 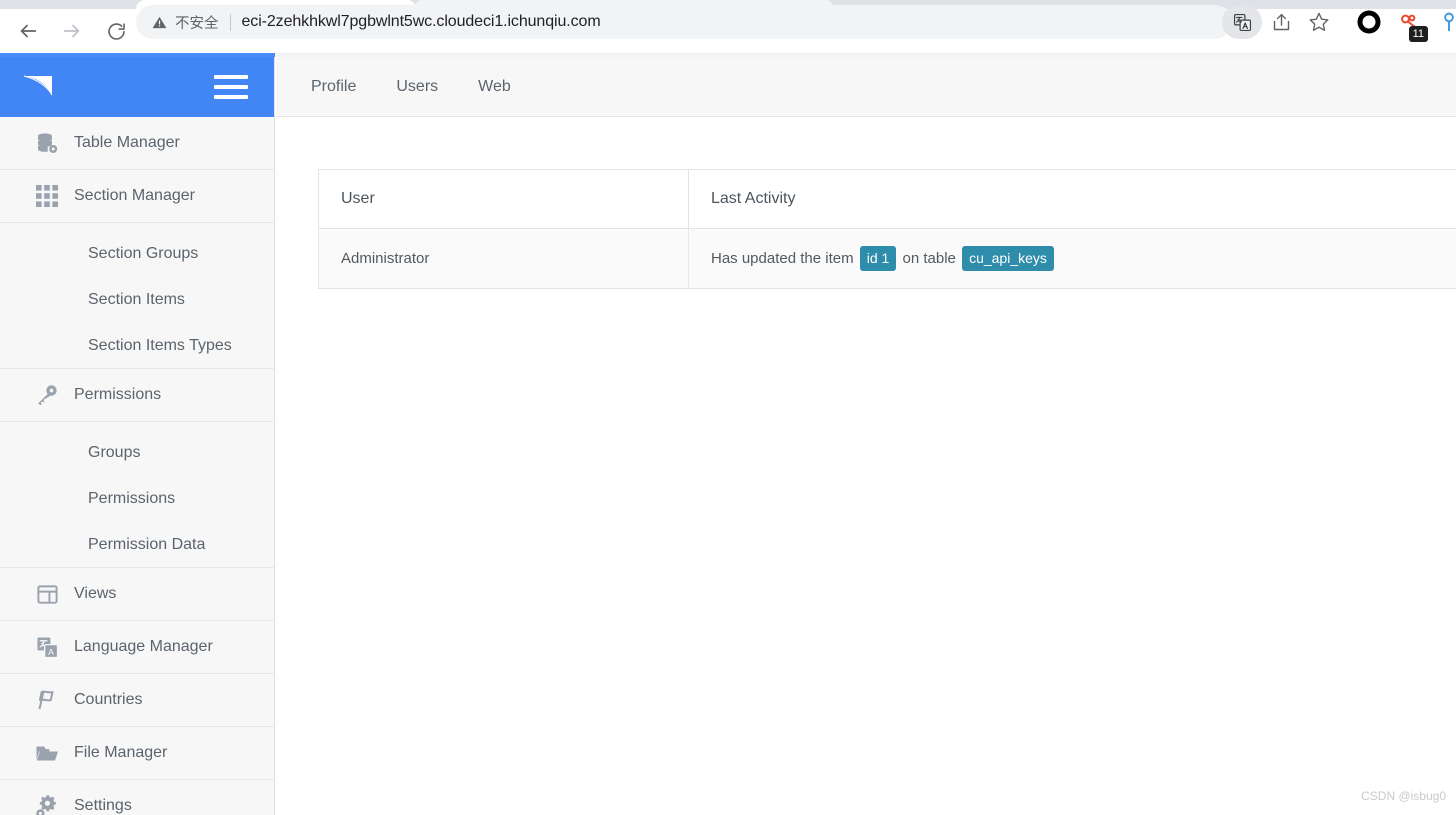 I want to click on sidebar-item-label: Views, so click(x=95, y=593).